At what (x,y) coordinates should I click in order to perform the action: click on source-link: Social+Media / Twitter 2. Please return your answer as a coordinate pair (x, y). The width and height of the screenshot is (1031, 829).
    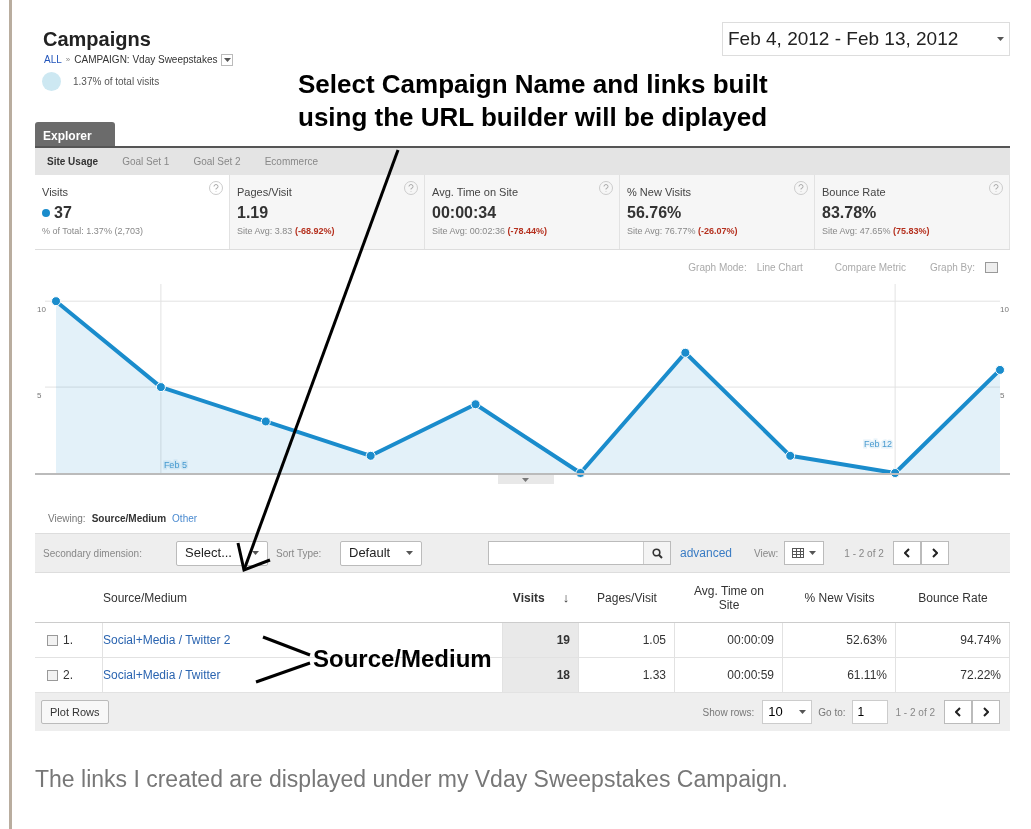
    Looking at the image, I should click on (167, 640).